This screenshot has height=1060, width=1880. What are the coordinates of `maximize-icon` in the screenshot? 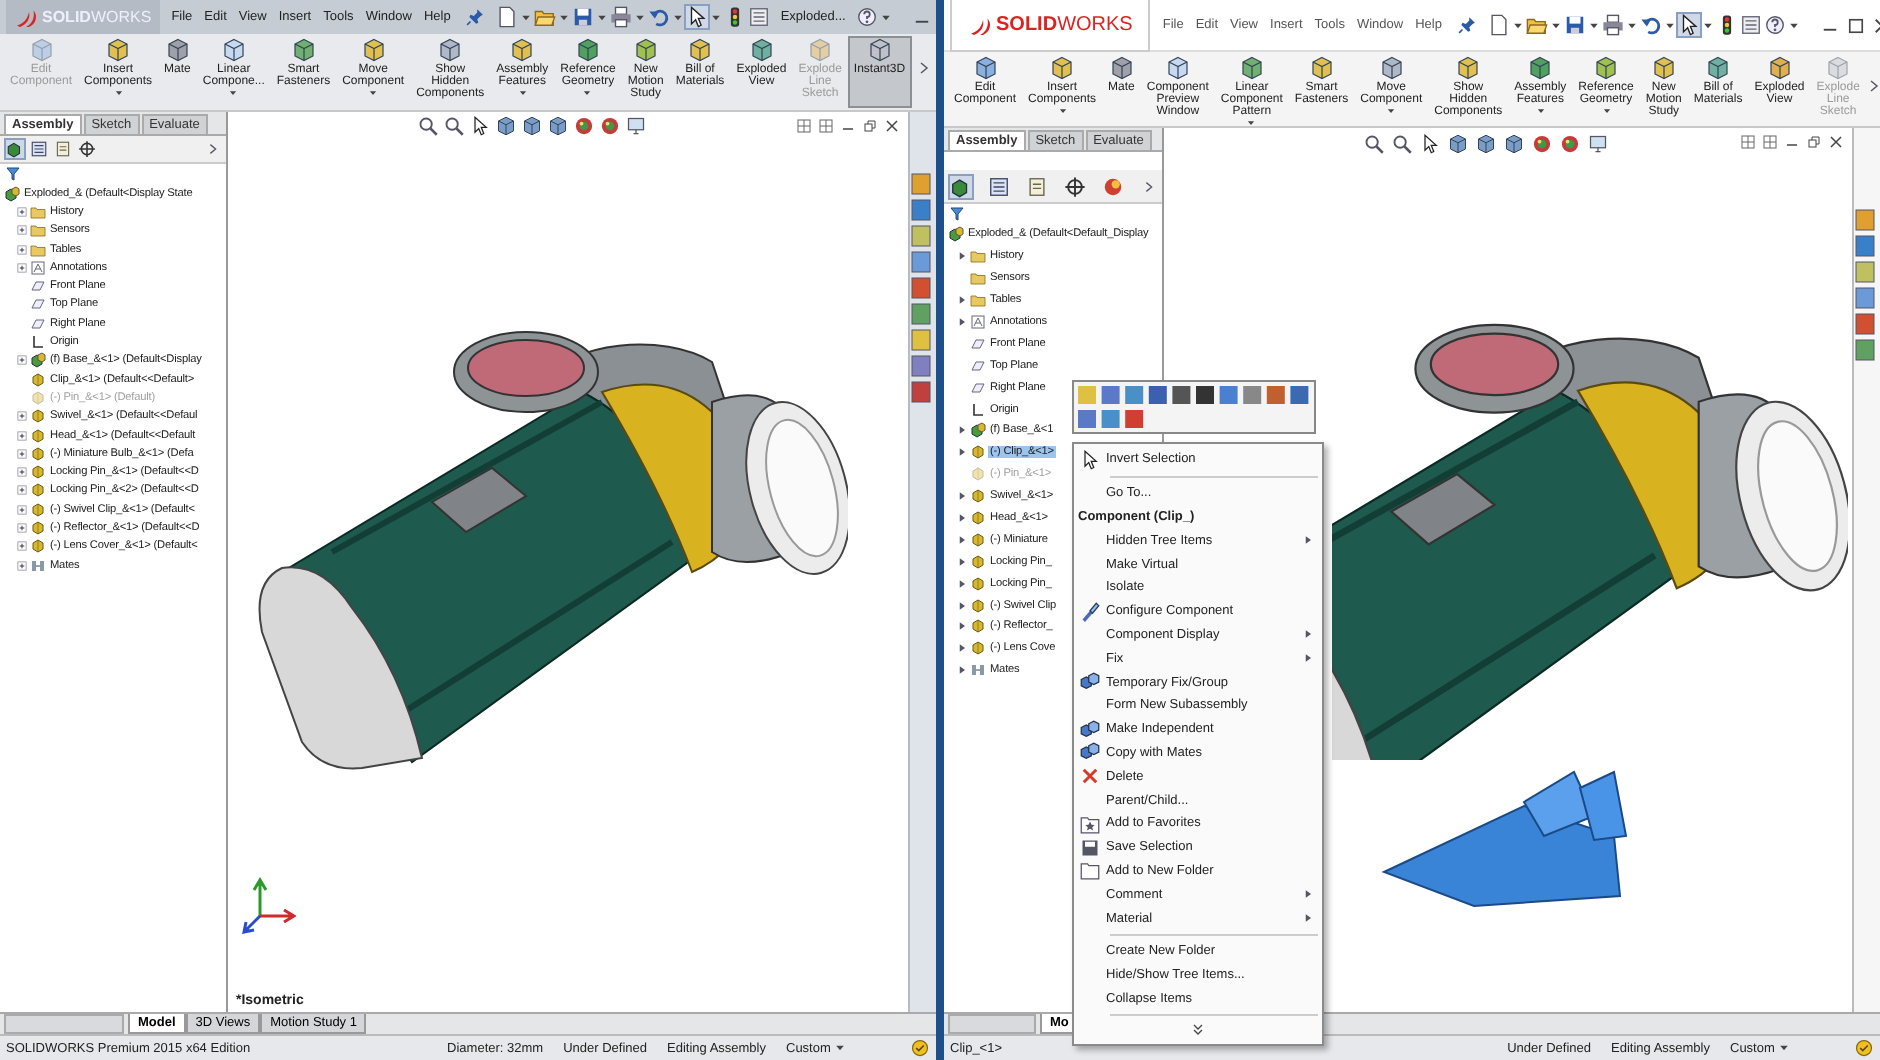 It's located at (1855, 25).